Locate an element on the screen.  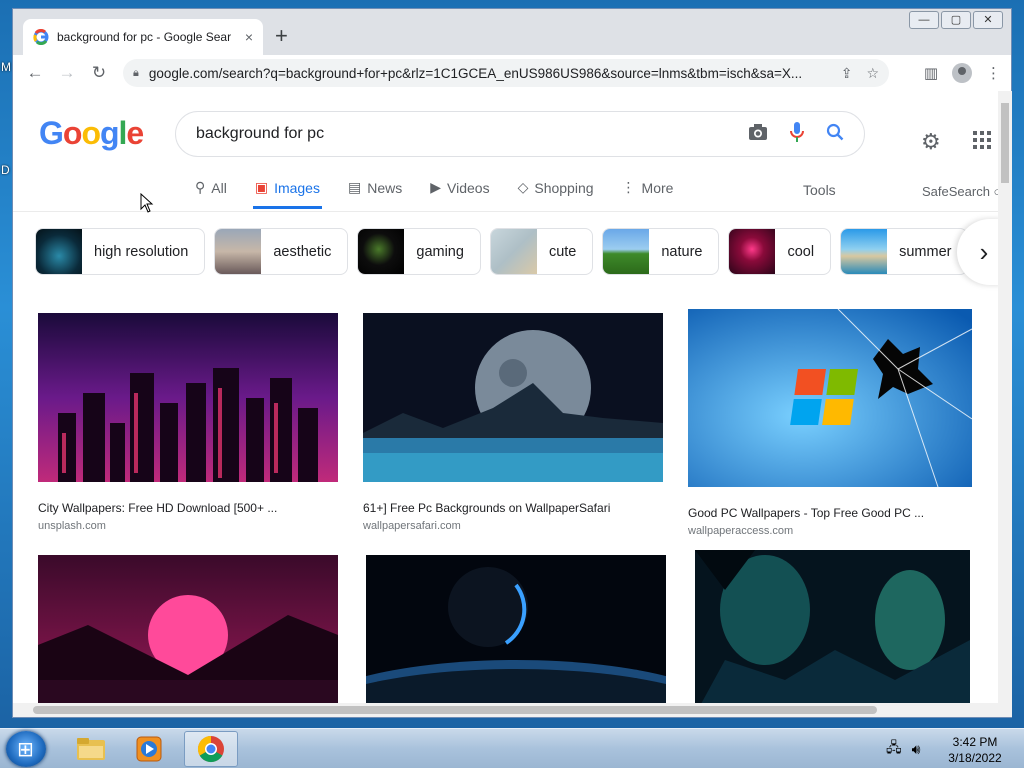
image-icon: ▣ is located at coordinates (261, 187).